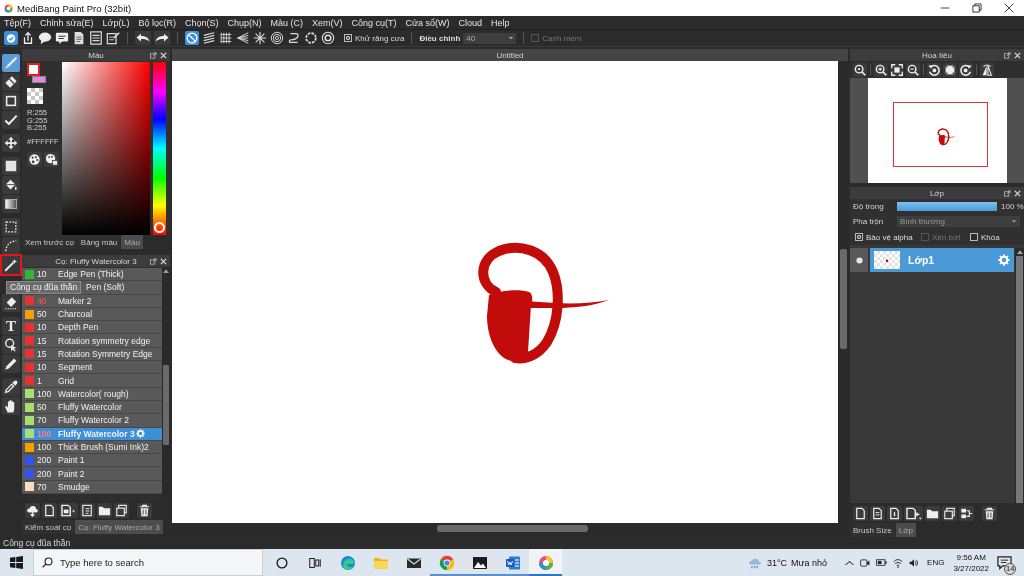 The image size is (1024, 576). Describe the element at coordinates (32, 510) in the screenshot. I see `cloud-download-icon` at that location.